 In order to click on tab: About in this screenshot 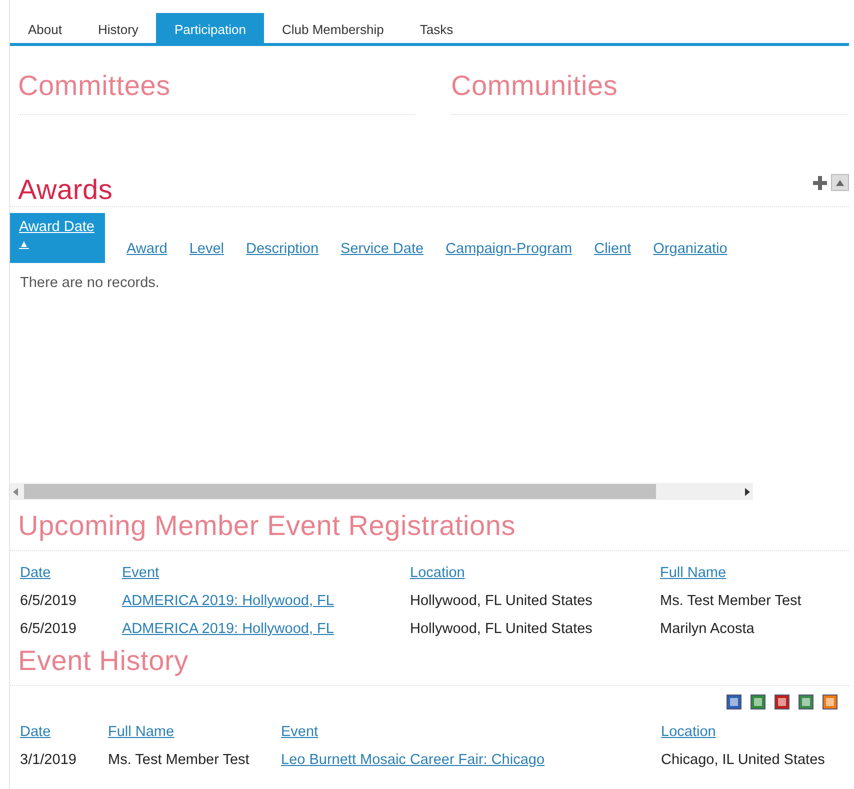, I will do `click(45, 28)`.